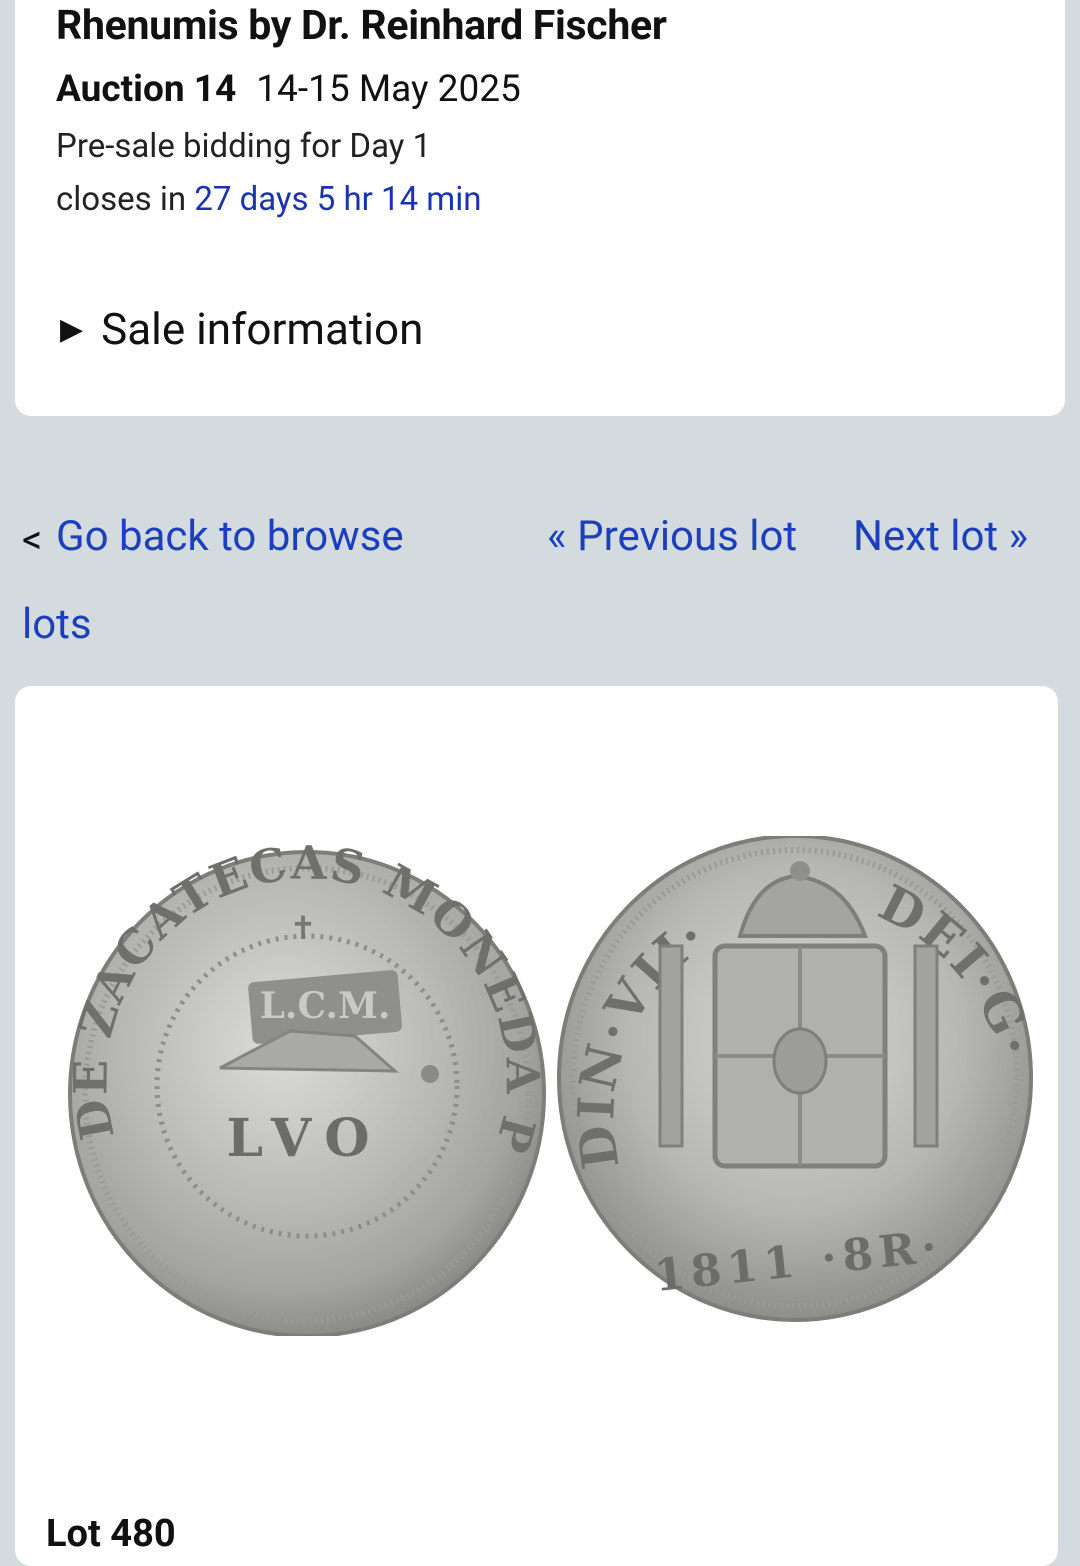  I want to click on sale-information-label: Sale information, so click(262, 329).